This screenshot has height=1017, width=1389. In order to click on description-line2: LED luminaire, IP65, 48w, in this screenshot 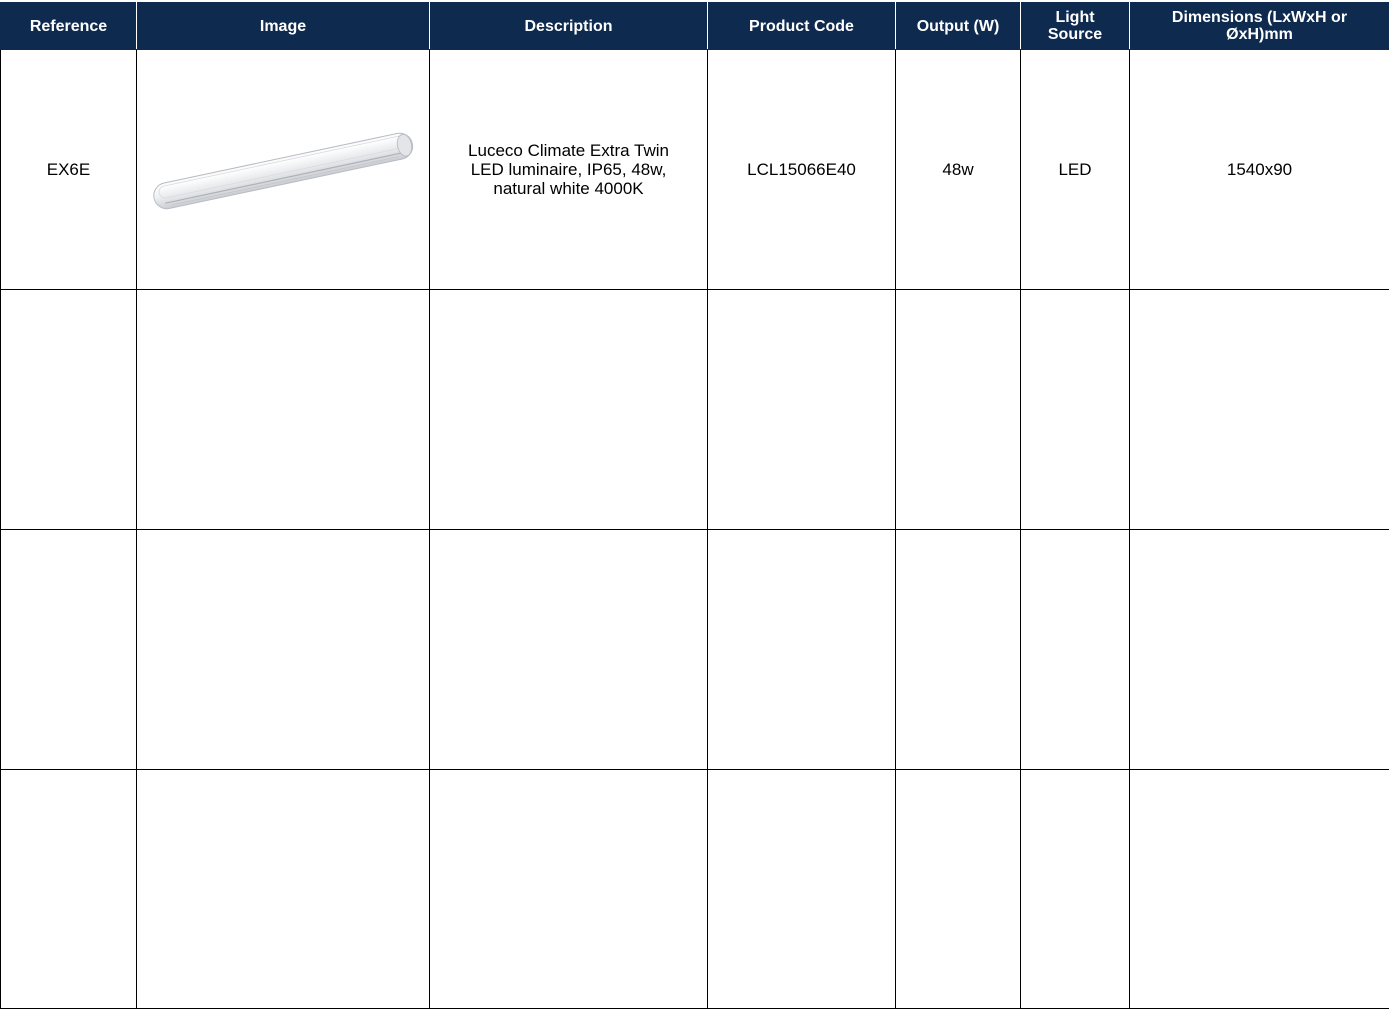, I will do `click(568, 169)`.